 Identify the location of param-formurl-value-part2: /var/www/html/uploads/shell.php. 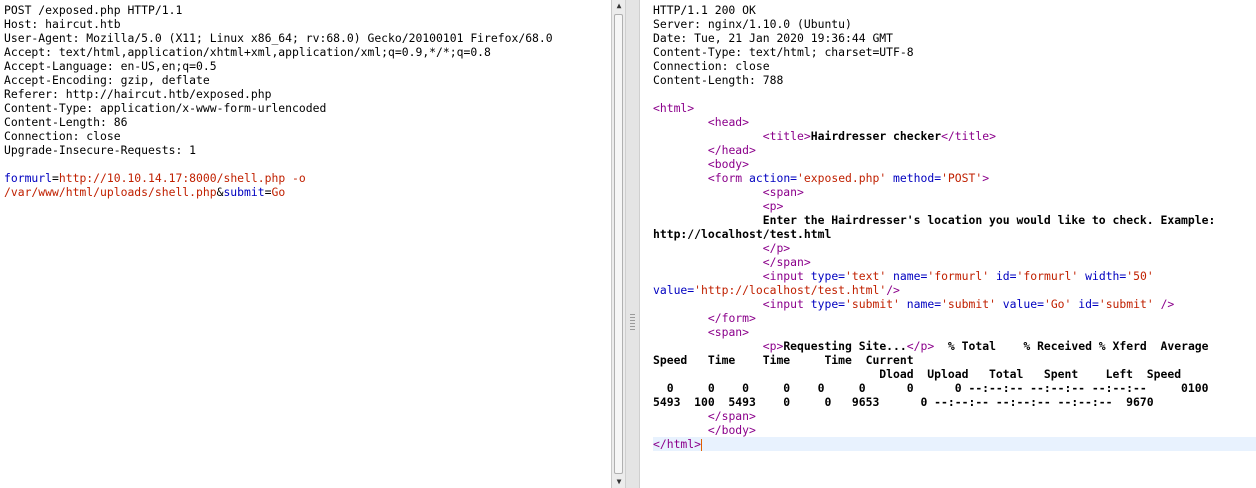
(110, 192).